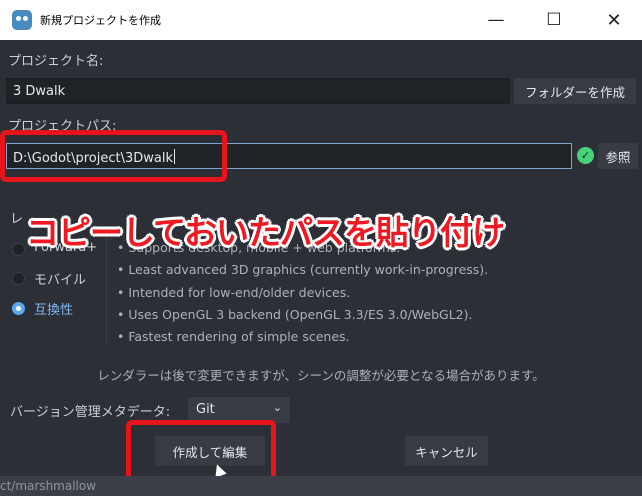 This screenshot has width=642, height=496. Describe the element at coordinates (258, 91) in the screenshot. I see `project-name-input: 3 Dwalk` at that location.